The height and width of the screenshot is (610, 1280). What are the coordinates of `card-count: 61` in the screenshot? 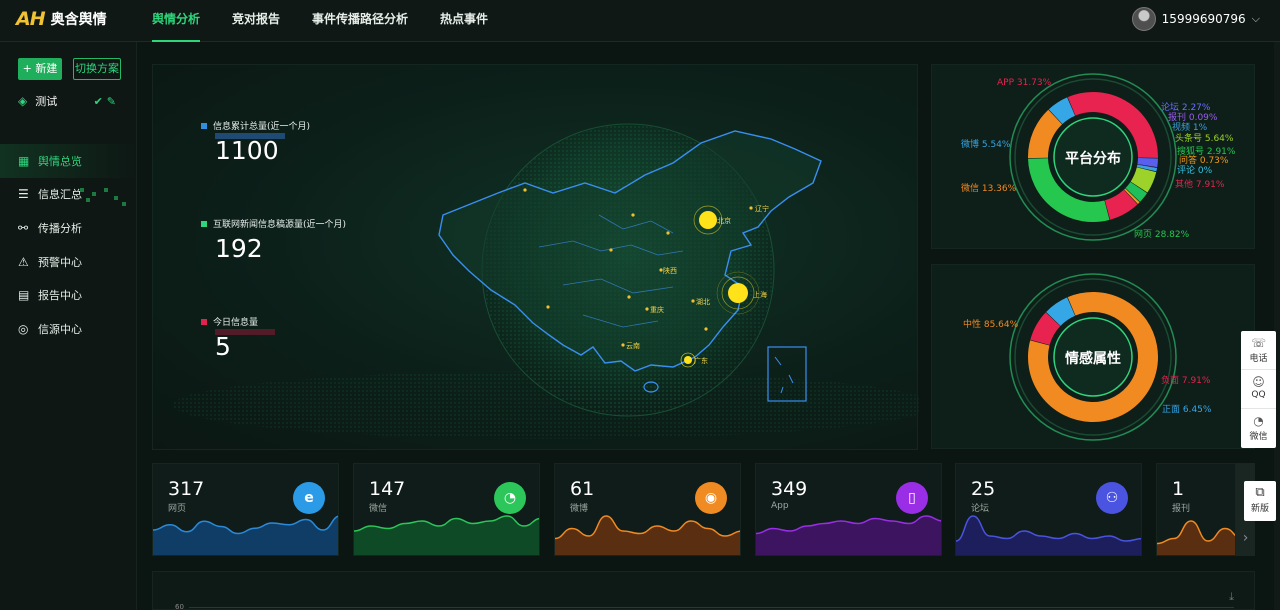 It's located at (582, 489).